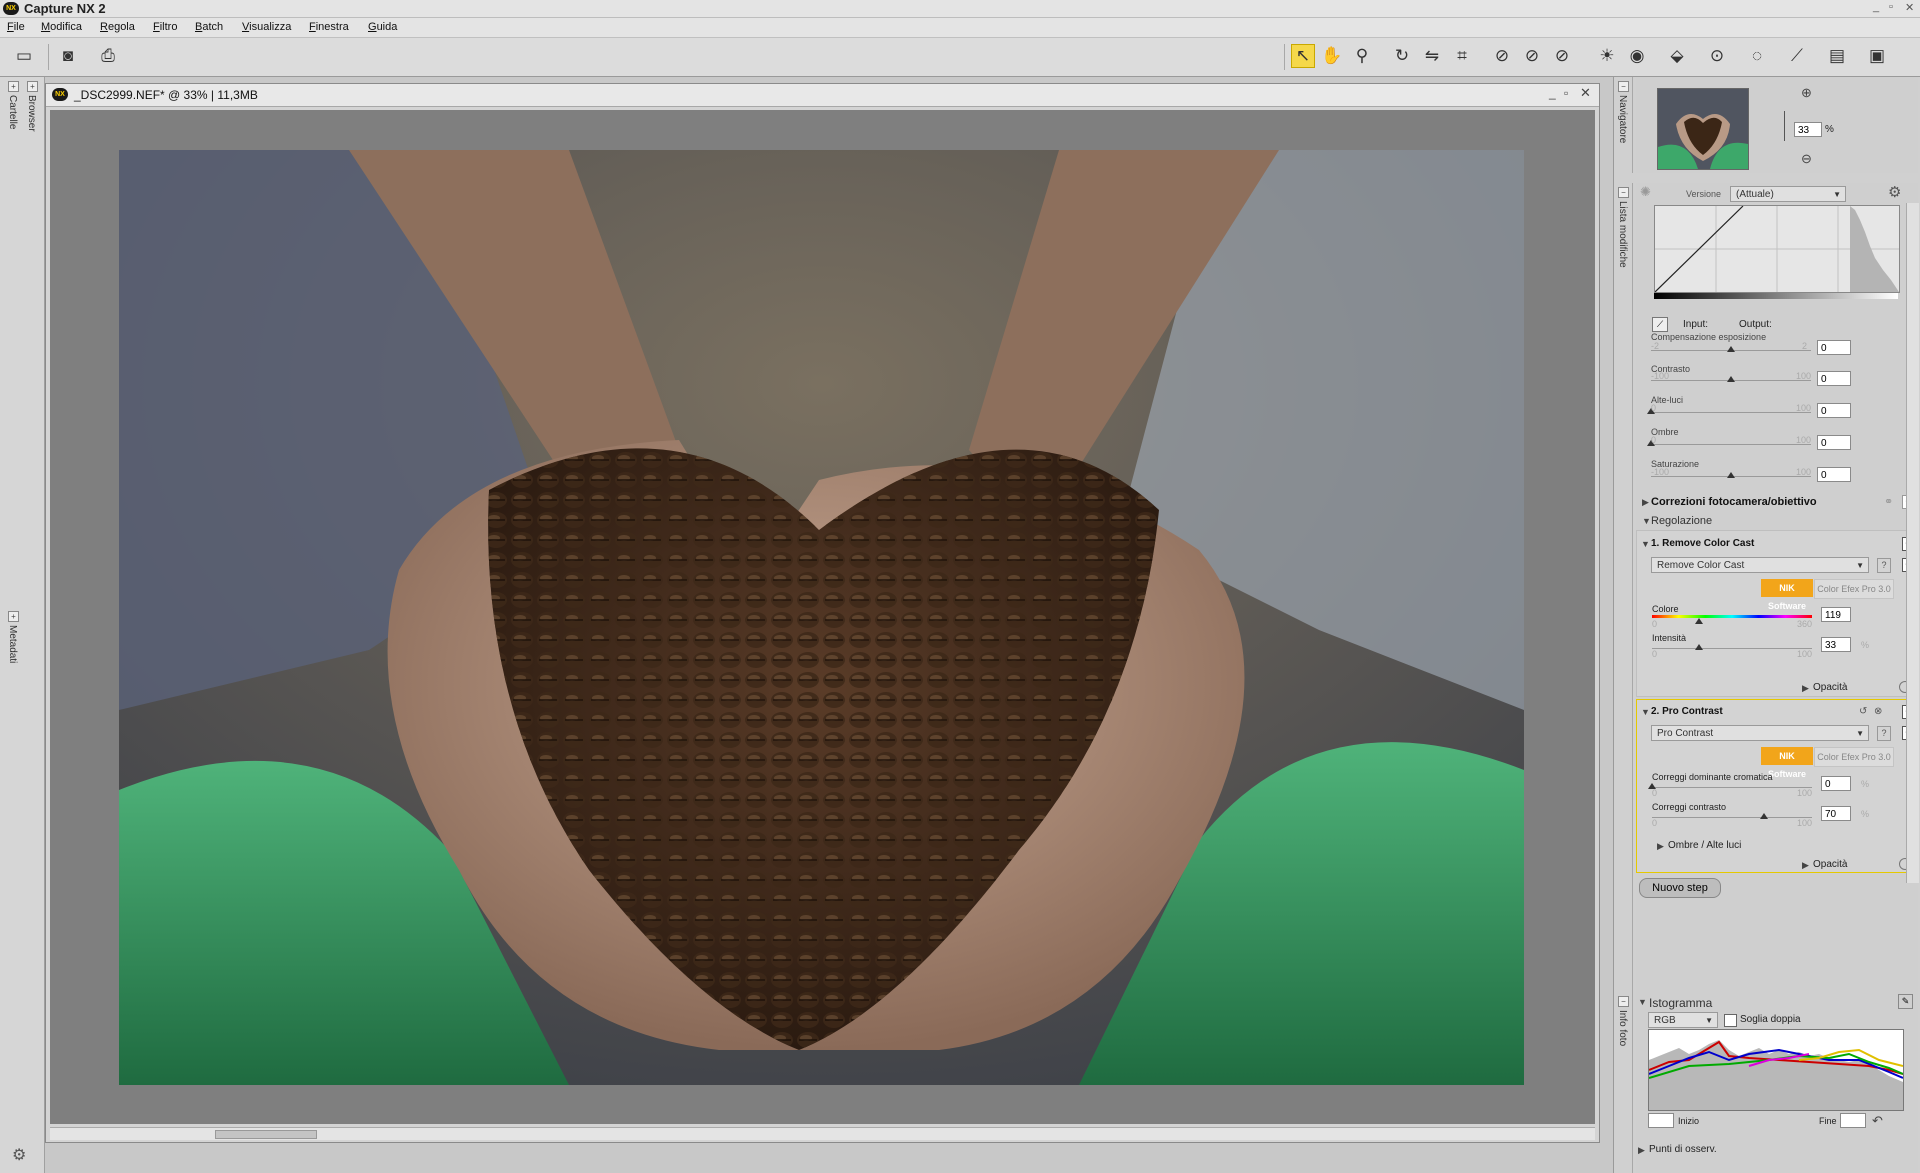  What do you see at coordinates (1837, 56) in the screenshot?
I see `gradient-plus-icon: ▤` at bounding box center [1837, 56].